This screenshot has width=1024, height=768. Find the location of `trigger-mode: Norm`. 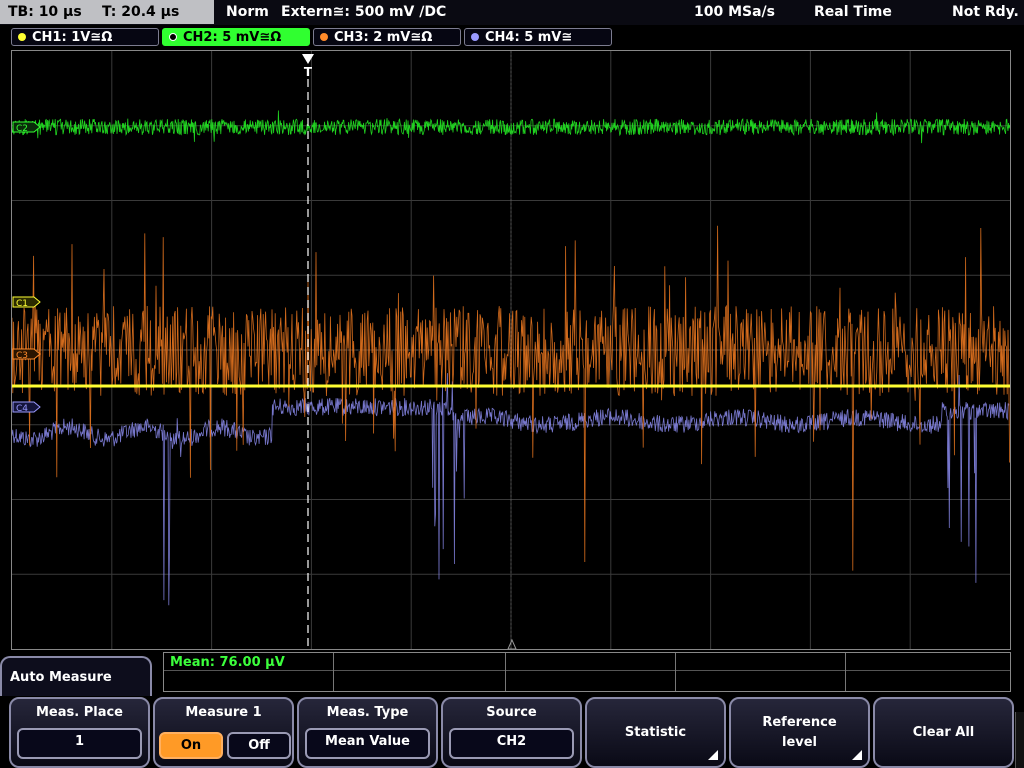

trigger-mode: Norm is located at coordinates (247, 12).